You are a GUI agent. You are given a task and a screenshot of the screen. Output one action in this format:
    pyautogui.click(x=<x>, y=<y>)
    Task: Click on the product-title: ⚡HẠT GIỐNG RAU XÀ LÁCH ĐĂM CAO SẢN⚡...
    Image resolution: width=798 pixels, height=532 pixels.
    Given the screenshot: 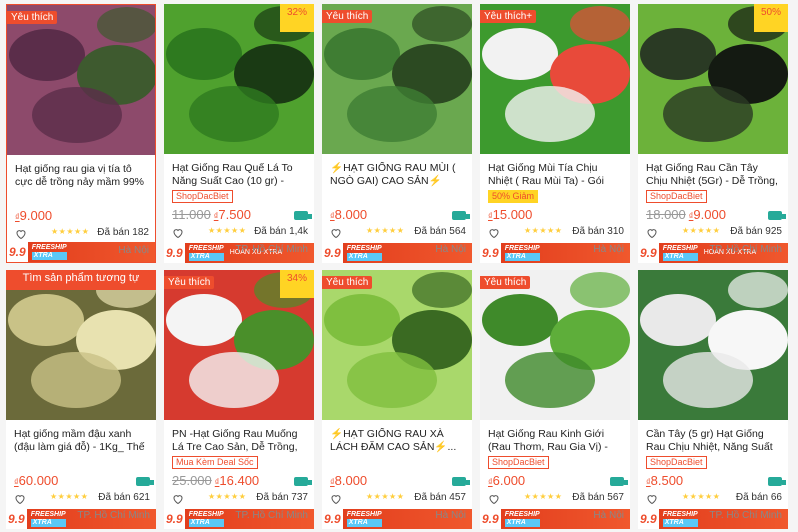 What is the action you would take?
    pyautogui.click(x=397, y=441)
    